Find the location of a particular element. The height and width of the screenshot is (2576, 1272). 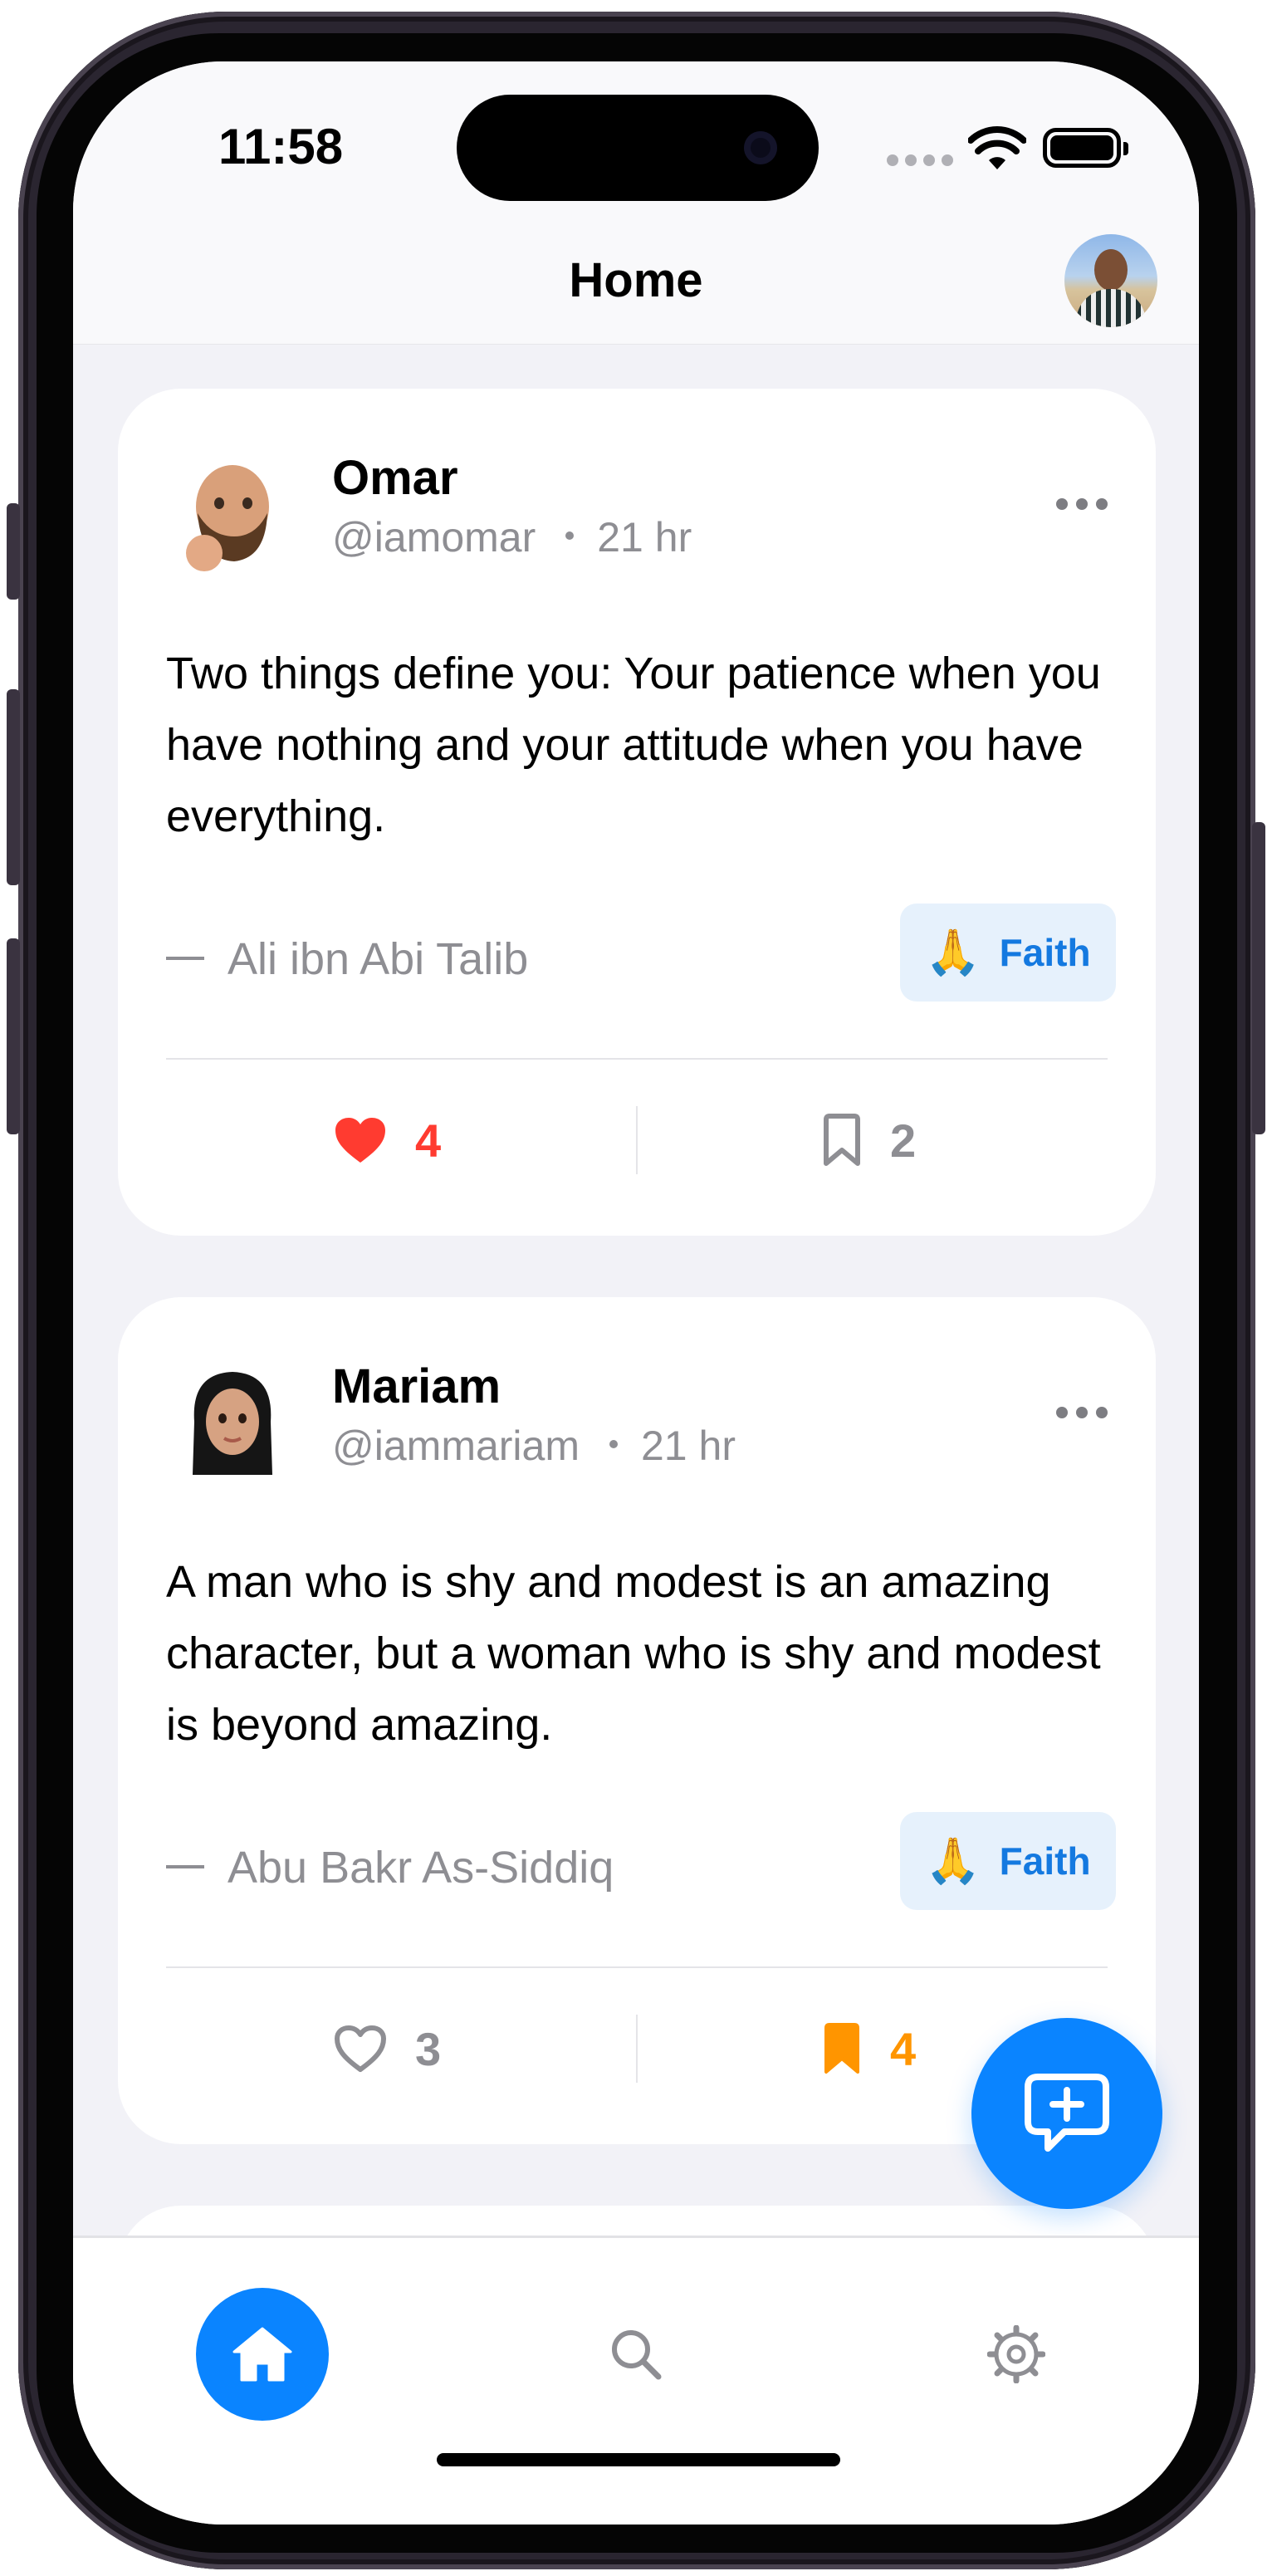

user-handle: @iamomar is located at coordinates (434, 538).